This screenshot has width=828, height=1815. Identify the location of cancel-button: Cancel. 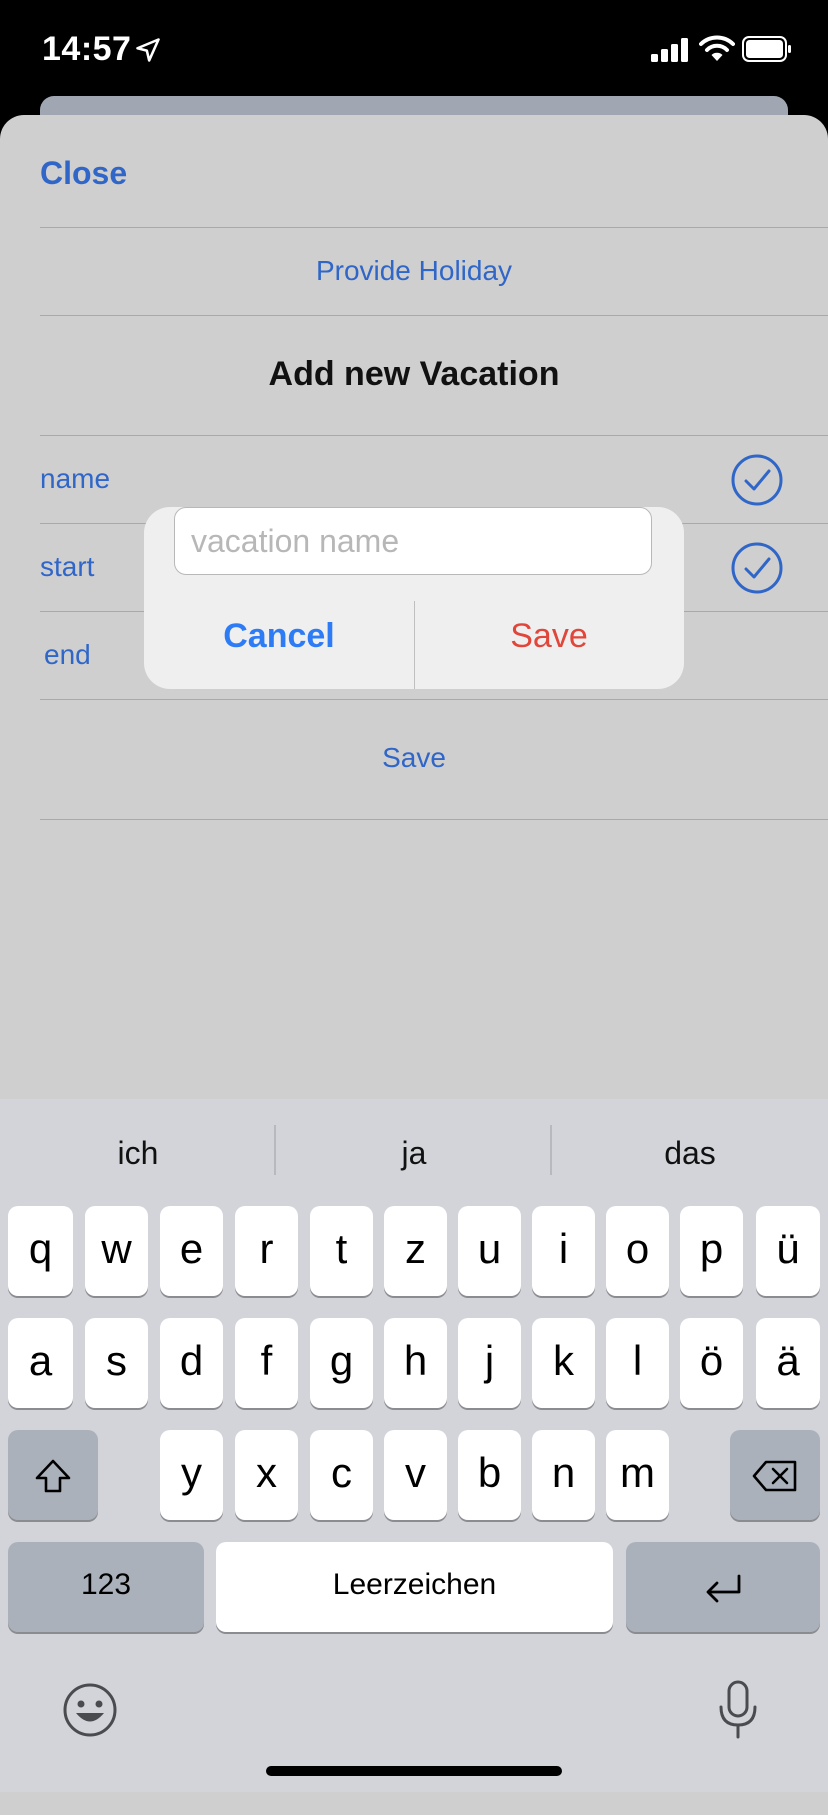
(279, 636).